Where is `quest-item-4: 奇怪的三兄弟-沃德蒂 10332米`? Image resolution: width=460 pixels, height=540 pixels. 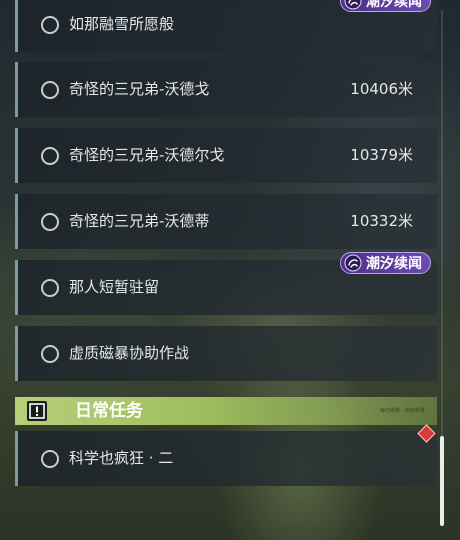 quest-item-4: 奇怪的三兄弟-沃德蒂 10332米 is located at coordinates (226, 221).